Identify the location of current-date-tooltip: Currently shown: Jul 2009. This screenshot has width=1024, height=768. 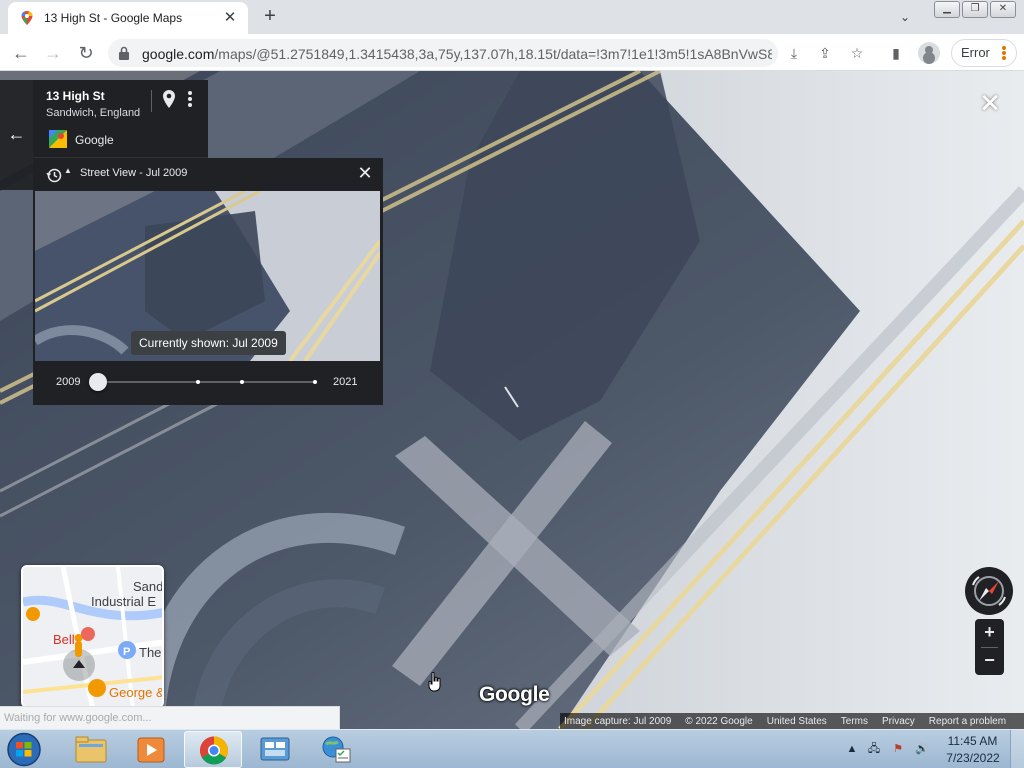
(208, 343).